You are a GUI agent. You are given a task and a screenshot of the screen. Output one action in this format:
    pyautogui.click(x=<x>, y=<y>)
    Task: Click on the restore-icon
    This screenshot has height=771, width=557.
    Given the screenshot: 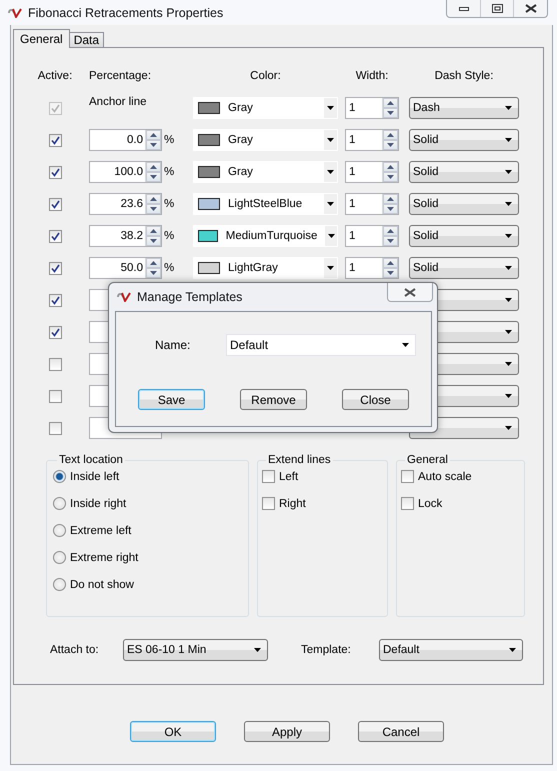 What is the action you would take?
    pyautogui.click(x=497, y=8)
    